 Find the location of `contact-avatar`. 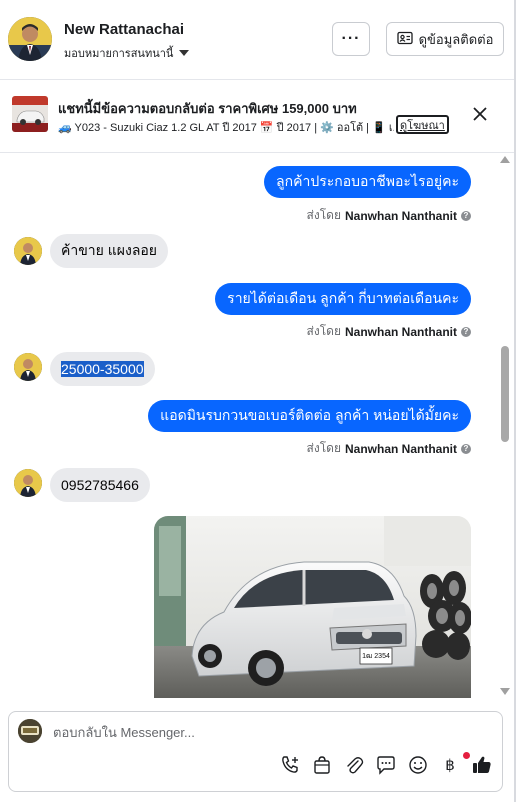

contact-avatar is located at coordinates (30, 39).